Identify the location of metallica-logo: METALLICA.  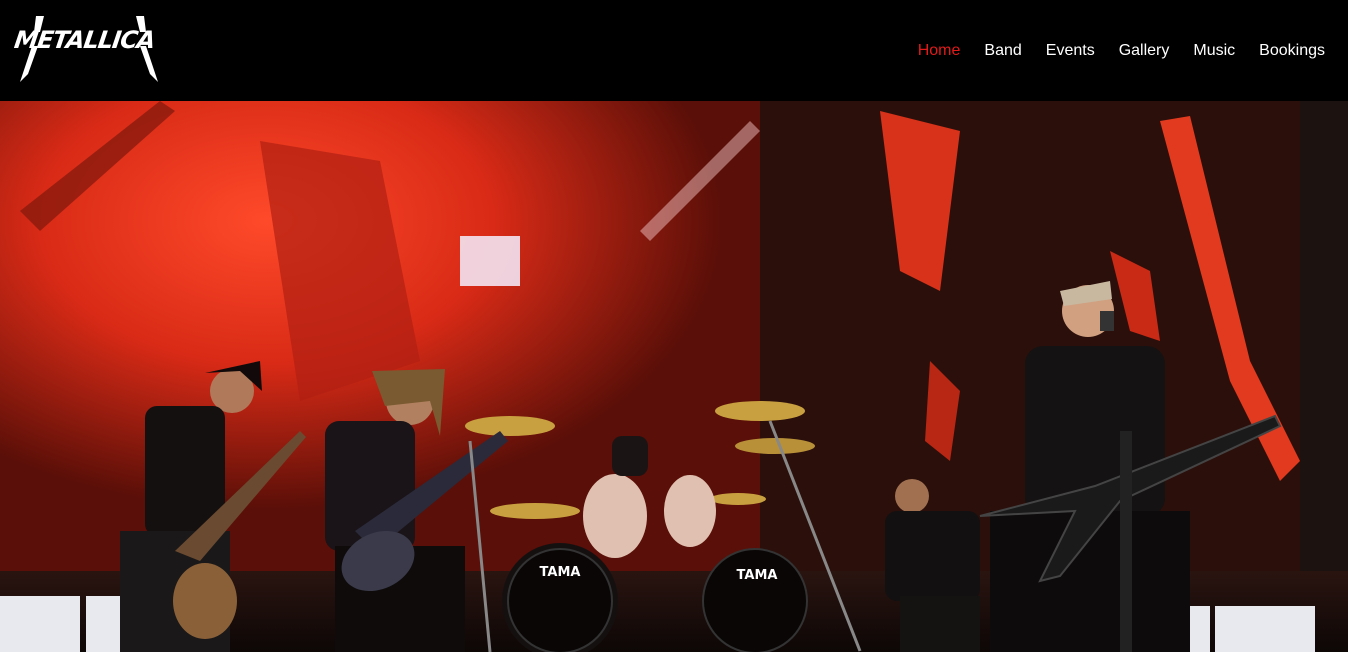
(89, 50).